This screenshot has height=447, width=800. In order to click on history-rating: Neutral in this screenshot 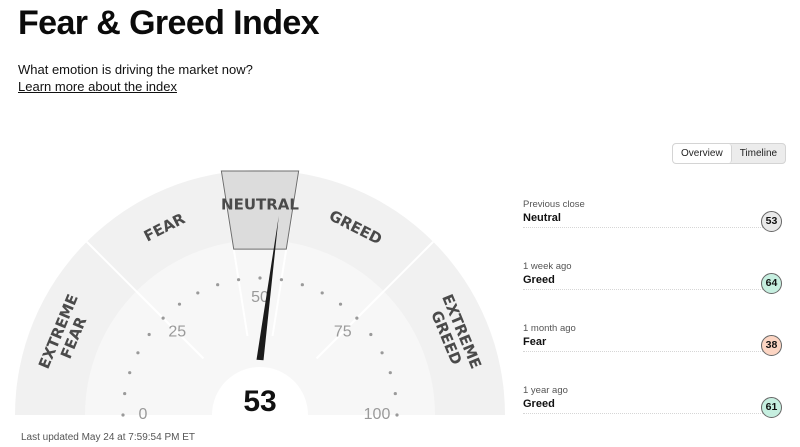, I will do `click(542, 218)`.